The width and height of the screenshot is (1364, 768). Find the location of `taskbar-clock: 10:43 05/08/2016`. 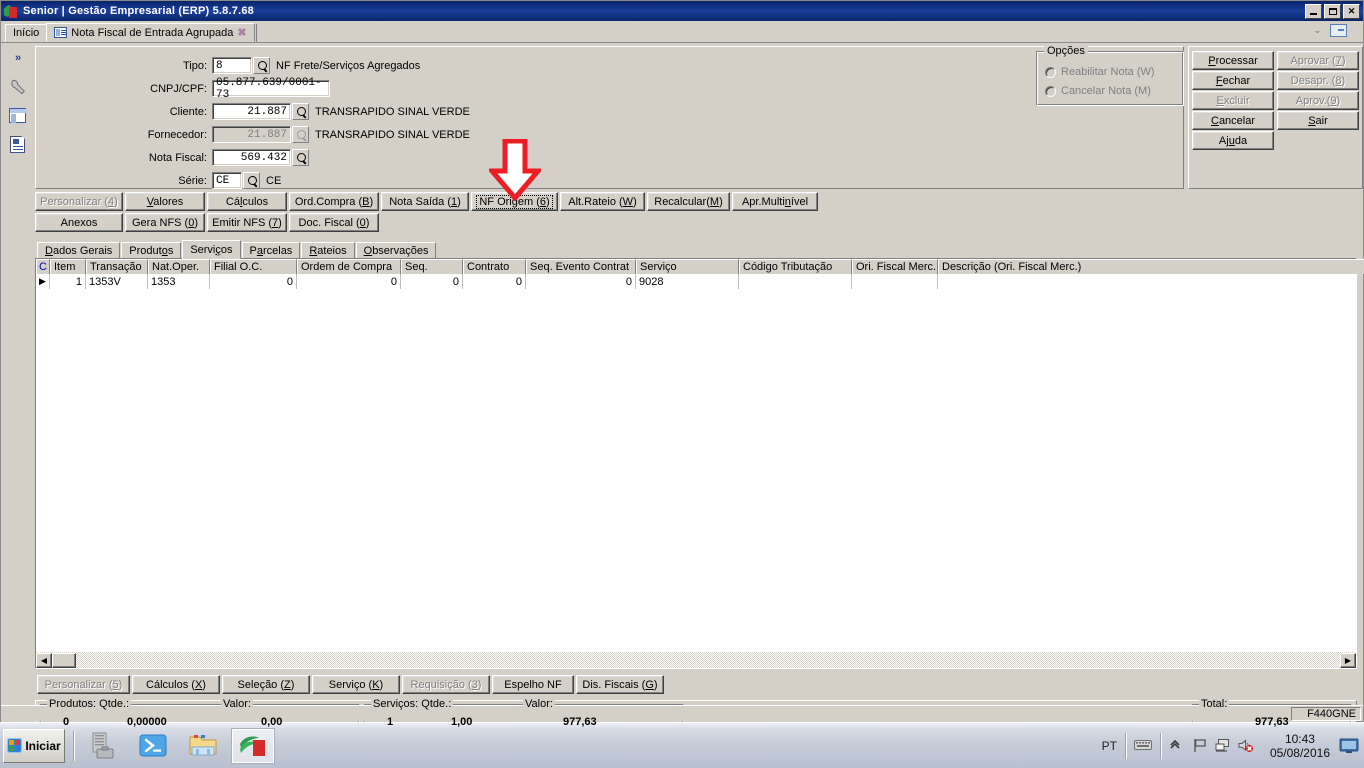

taskbar-clock: 10:43 05/08/2016 is located at coordinates (1300, 746).